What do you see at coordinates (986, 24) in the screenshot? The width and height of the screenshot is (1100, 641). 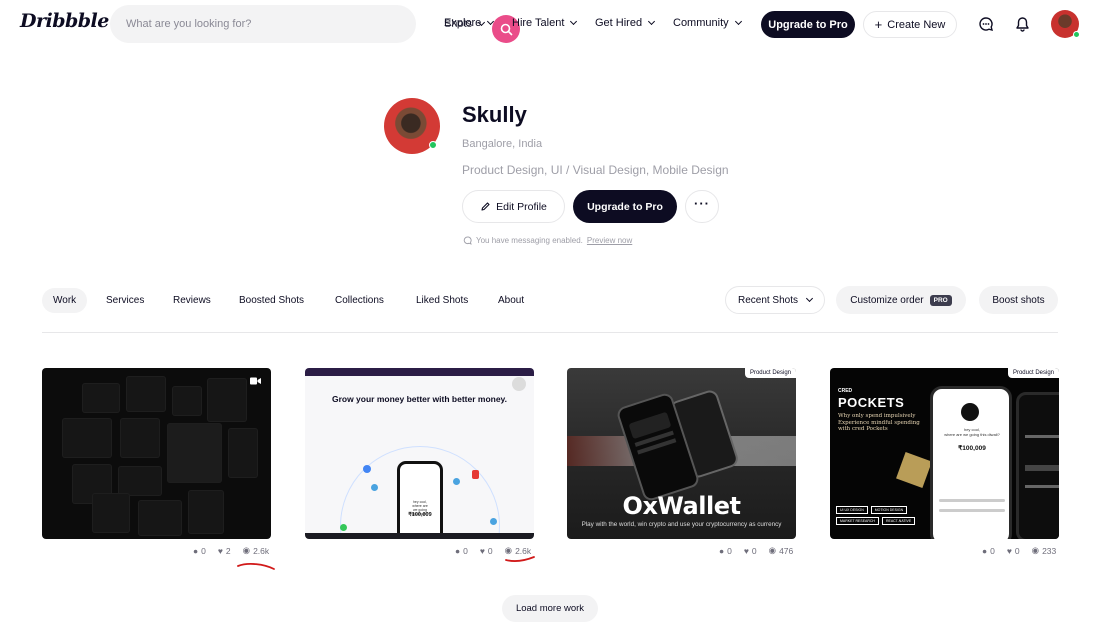 I see `messages-icon` at bounding box center [986, 24].